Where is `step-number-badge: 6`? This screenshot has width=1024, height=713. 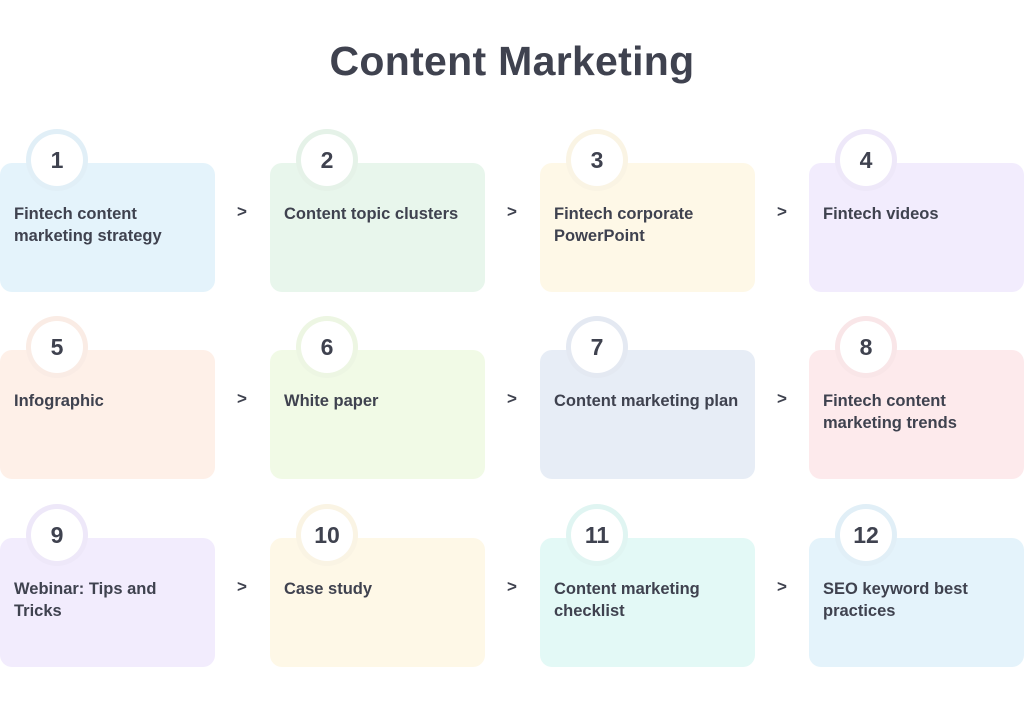
step-number-badge: 6 is located at coordinates (327, 347).